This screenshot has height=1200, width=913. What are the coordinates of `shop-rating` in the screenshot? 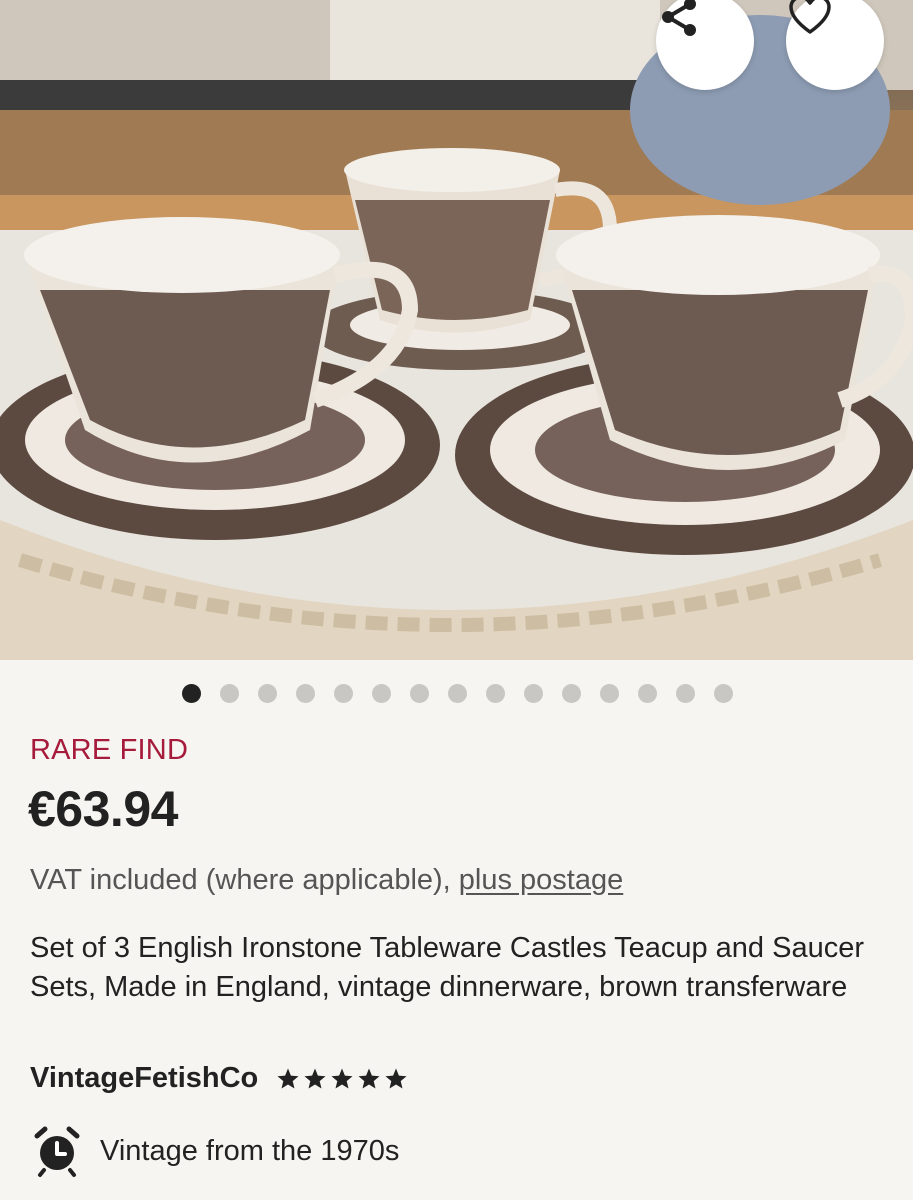 It's located at (342, 1079).